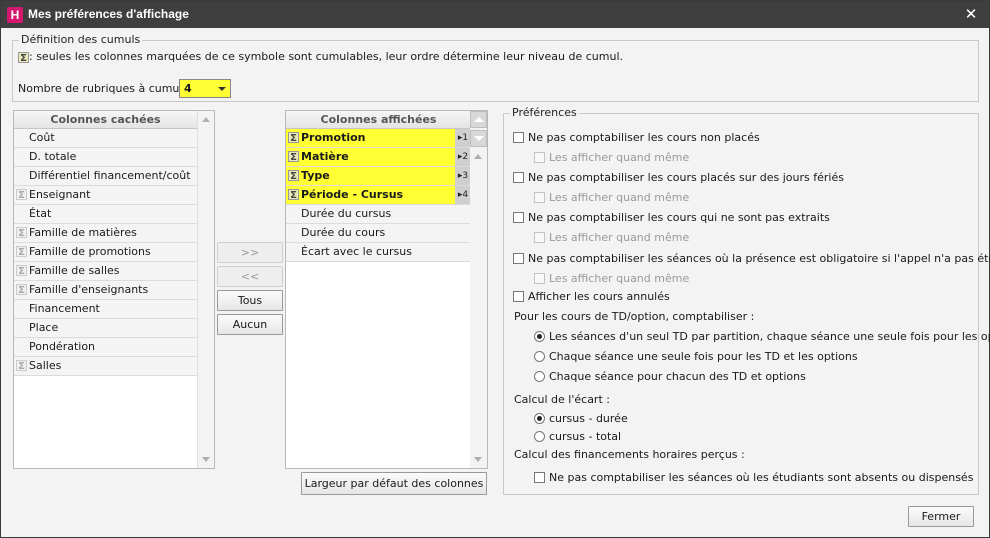 This screenshot has width=990, height=538. What do you see at coordinates (378, 176) in the screenshot?
I see `shown-column-row: Σ Type ▸3` at bounding box center [378, 176].